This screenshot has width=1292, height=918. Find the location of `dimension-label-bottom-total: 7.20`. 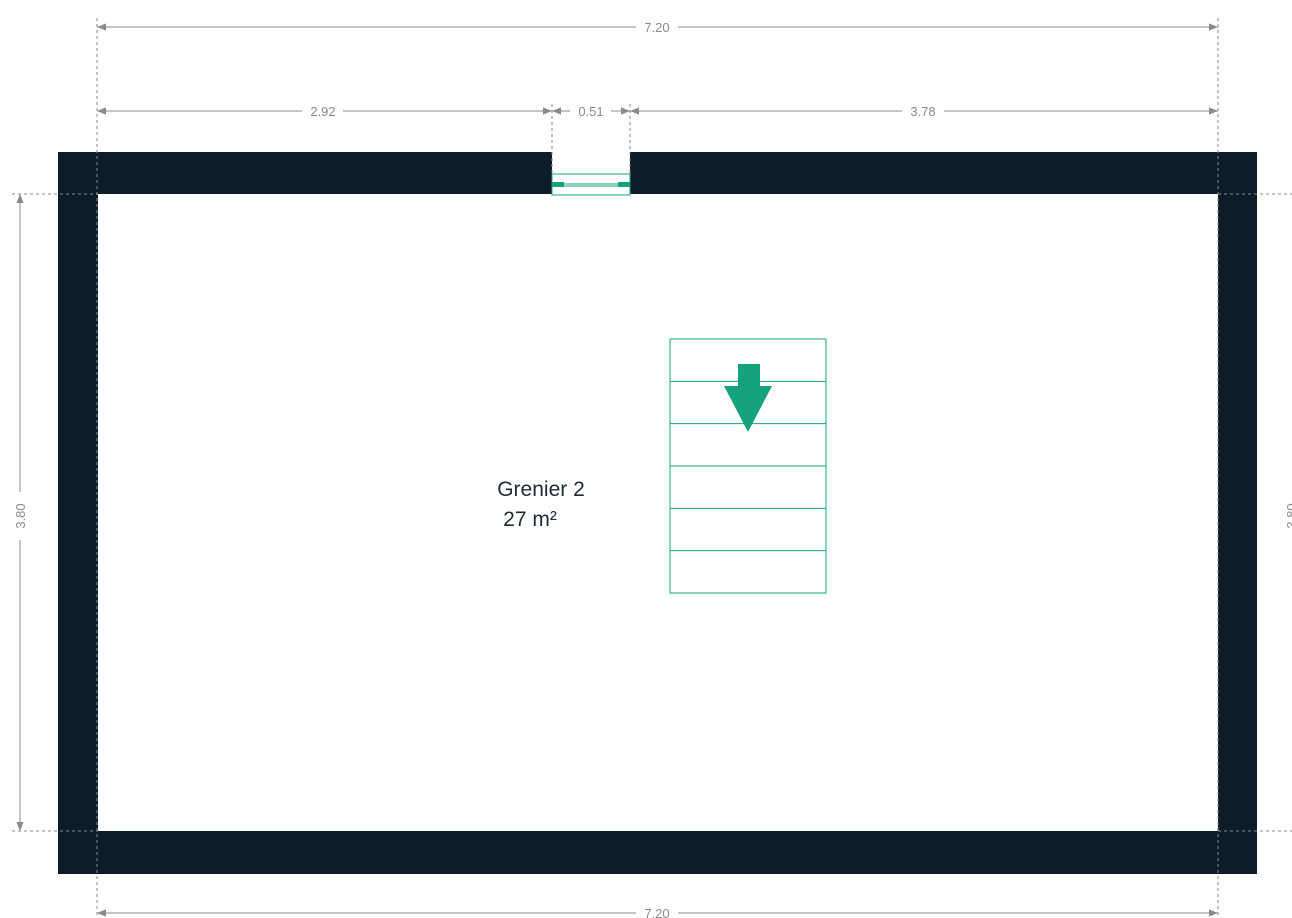

dimension-label-bottom-total: 7.20 is located at coordinates (656, 912).